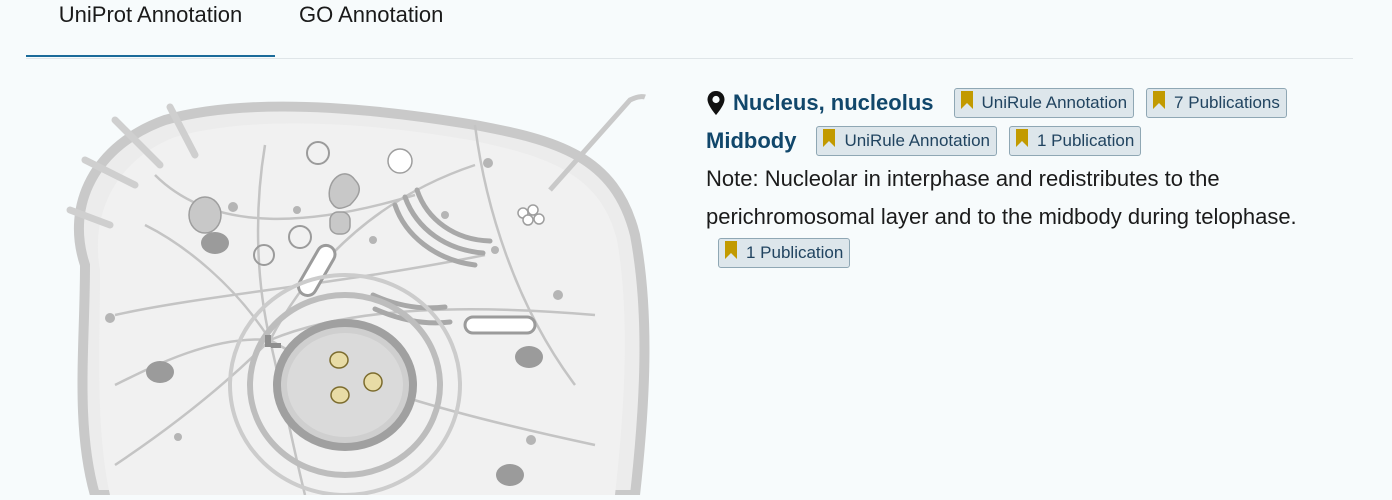 This screenshot has width=1392, height=500. Describe the element at coordinates (1227, 102) in the screenshot. I see `badge-label: 7 Publications` at that location.